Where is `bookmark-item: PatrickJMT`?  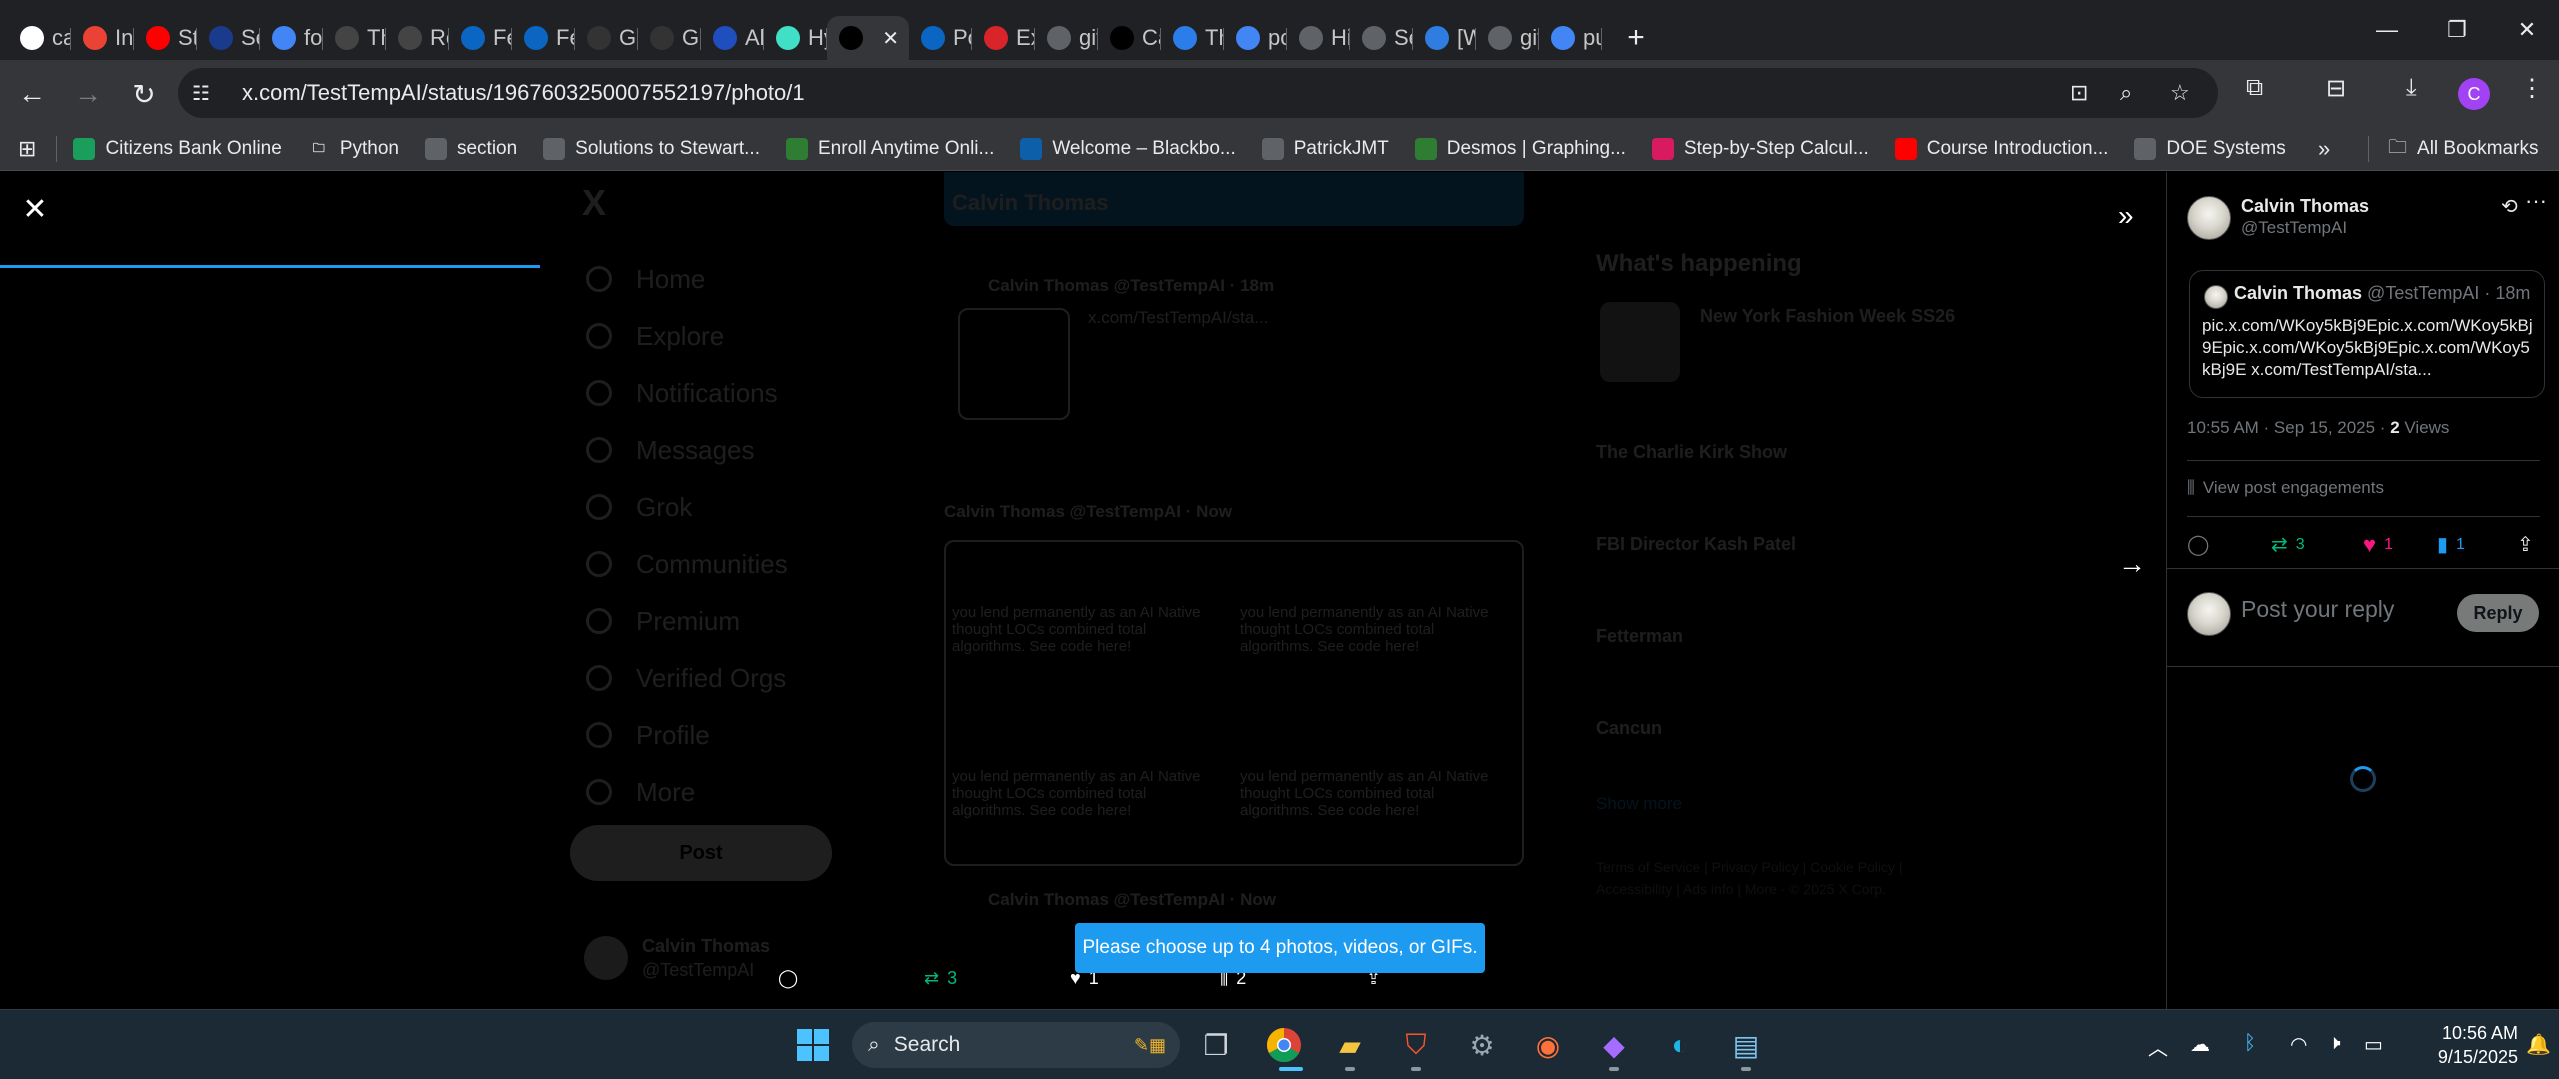
bookmark-item: PatrickJMT is located at coordinates (1325, 149).